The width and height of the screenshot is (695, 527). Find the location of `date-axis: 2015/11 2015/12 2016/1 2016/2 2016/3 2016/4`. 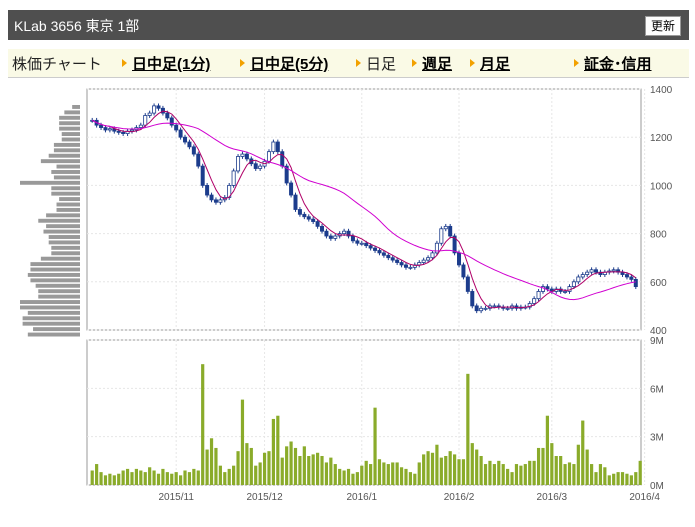

date-axis: 2015/11 2015/12 2016/1 2016/2 2016/3 2016/4 is located at coordinates (409, 497).